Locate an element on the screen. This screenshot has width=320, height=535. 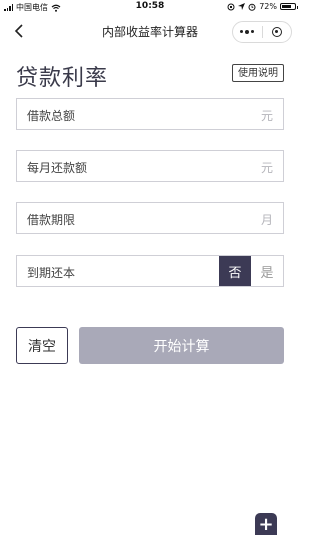
nav-bar: 内部收益率计算器 is located at coordinates (150, 31).